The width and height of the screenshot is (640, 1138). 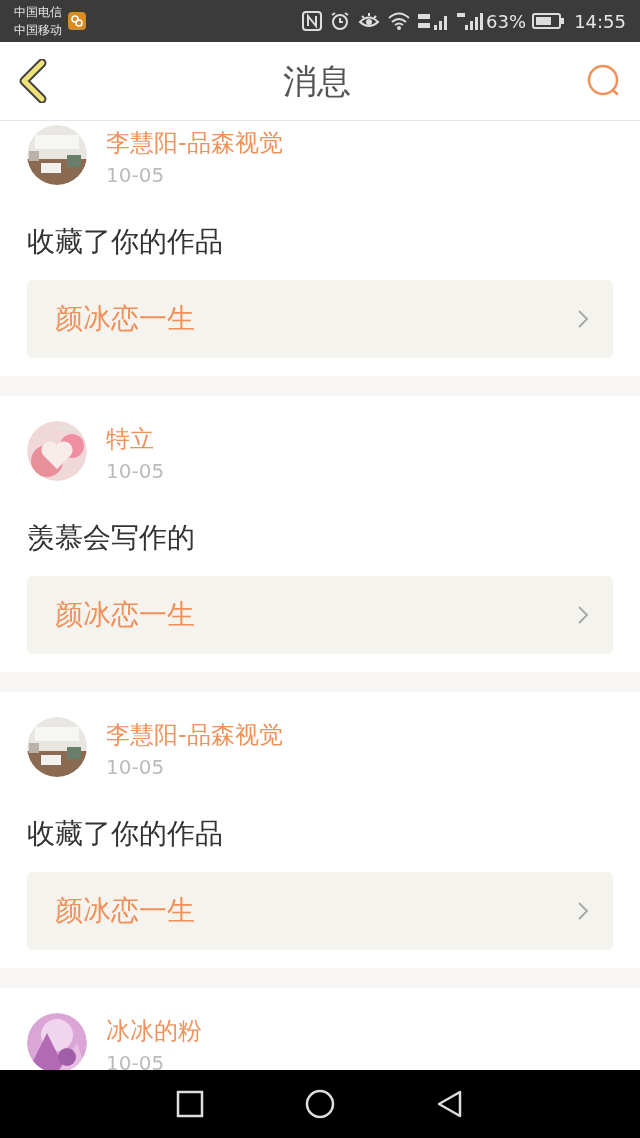 What do you see at coordinates (77, 21) in the screenshot?
I see `app-notification-icon` at bounding box center [77, 21].